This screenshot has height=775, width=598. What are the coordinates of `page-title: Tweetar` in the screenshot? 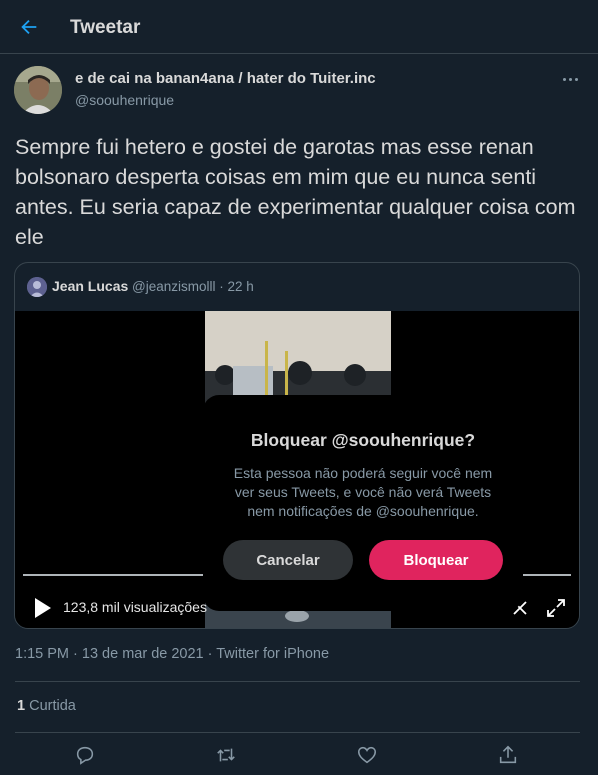 It's located at (105, 27).